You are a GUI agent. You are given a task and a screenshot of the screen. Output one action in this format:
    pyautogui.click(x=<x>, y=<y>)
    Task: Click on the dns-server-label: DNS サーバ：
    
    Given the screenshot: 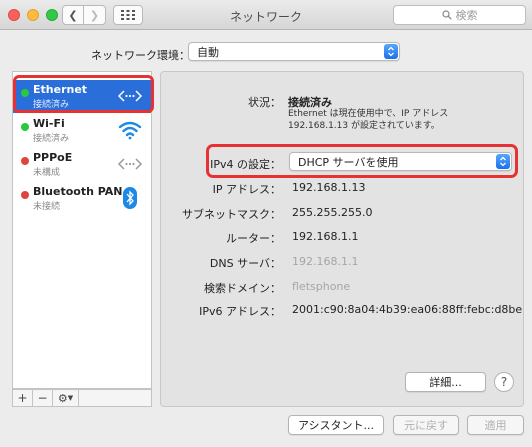 What is the action you would take?
    pyautogui.click(x=245, y=263)
    